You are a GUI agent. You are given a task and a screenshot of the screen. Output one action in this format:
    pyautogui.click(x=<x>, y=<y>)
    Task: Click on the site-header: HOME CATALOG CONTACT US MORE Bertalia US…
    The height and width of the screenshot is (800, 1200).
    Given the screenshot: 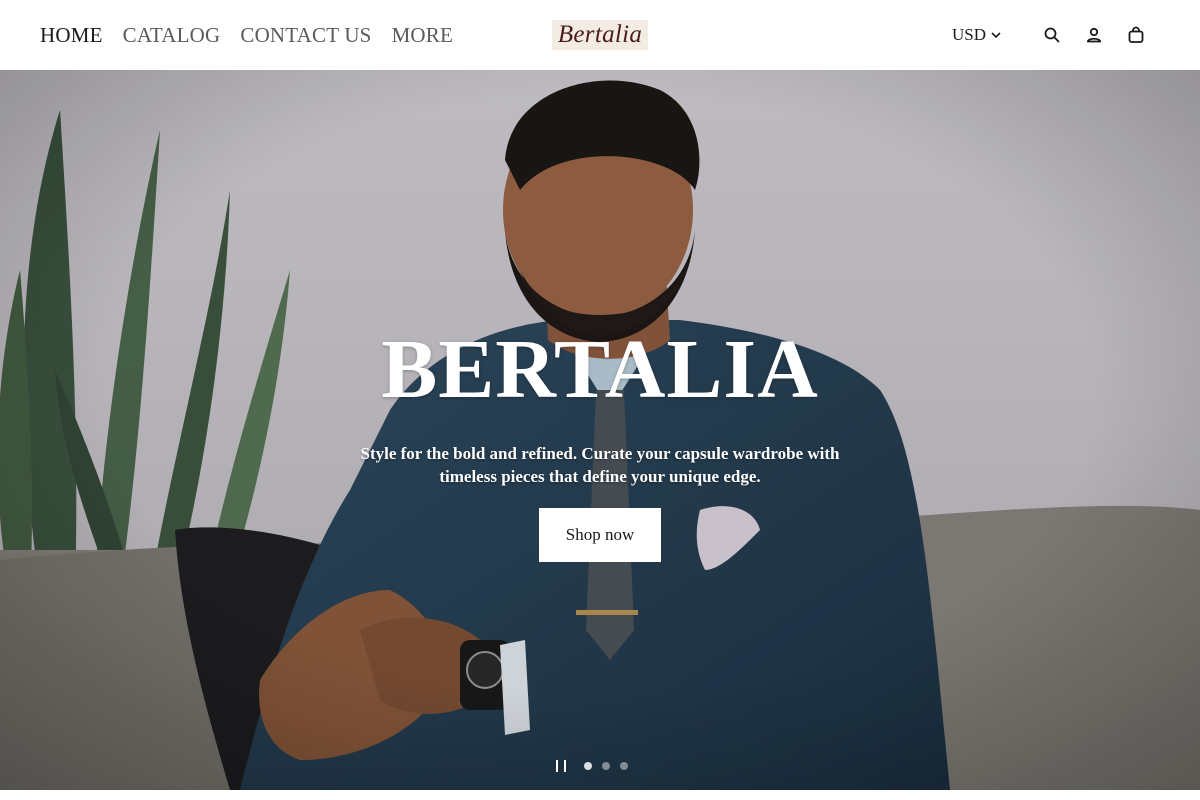 What is the action you would take?
    pyautogui.click(x=600, y=35)
    